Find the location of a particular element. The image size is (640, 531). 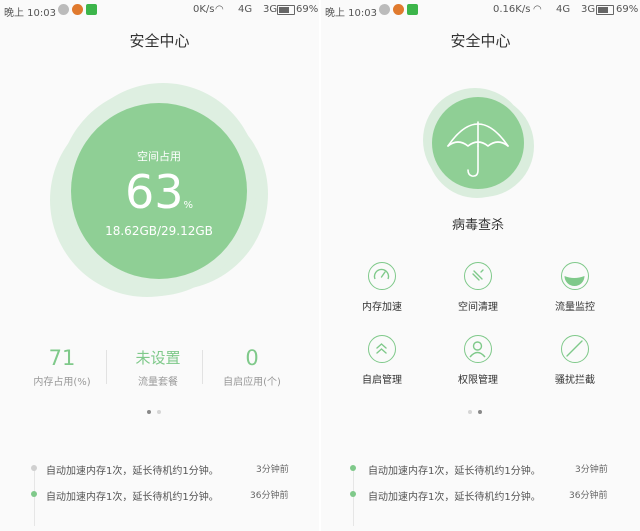

virus-scan-label: 病毒查杀 is located at coordinates (477, 225).